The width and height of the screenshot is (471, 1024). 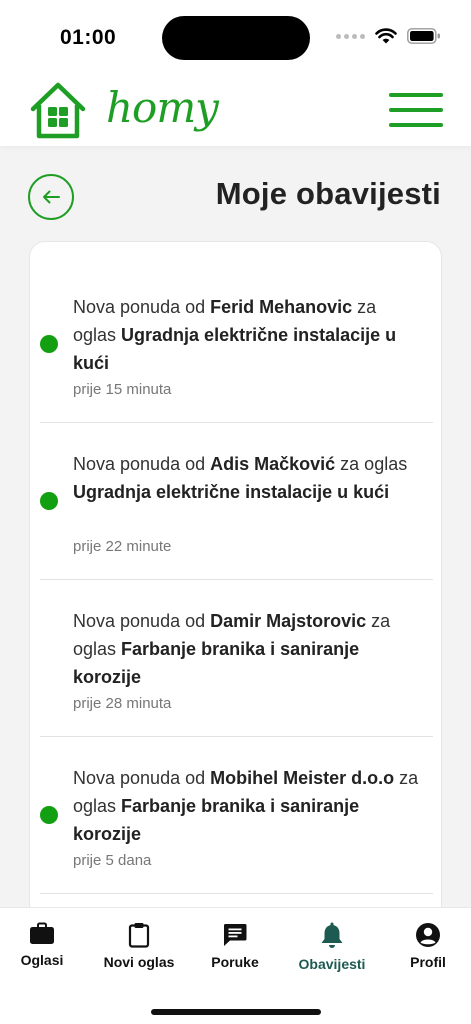 What do you see at coordinates (416, 110) in the screenshot?
I see `hamburger-menu-button` at bounding box center [416, 110].